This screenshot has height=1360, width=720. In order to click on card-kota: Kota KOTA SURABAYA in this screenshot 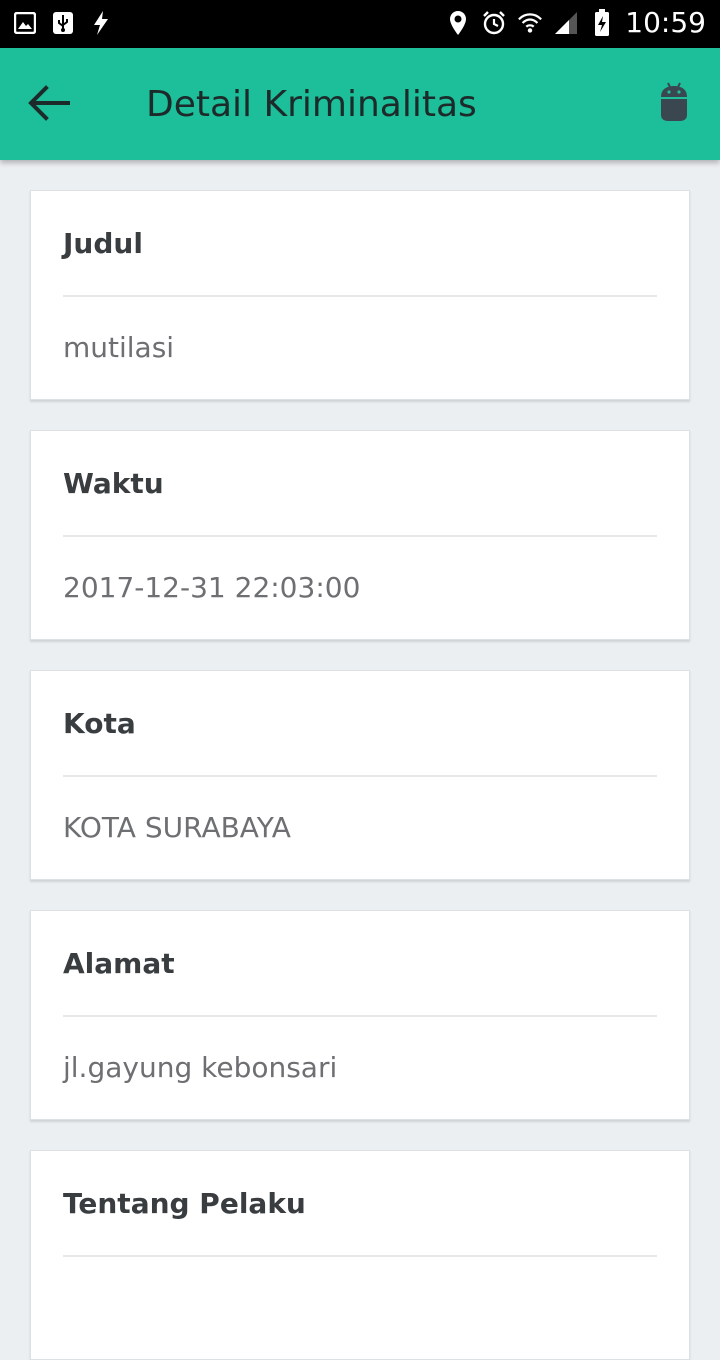, I will do `click(360, 775)`.